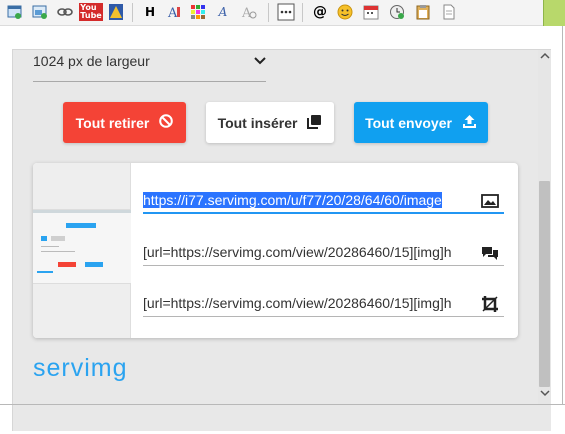 The height and width of the screenshot is (434, 565). Describe the element at coordinates (408, 122) in the screenshot. I see `send-all-label: Tout envoyer` at that location.